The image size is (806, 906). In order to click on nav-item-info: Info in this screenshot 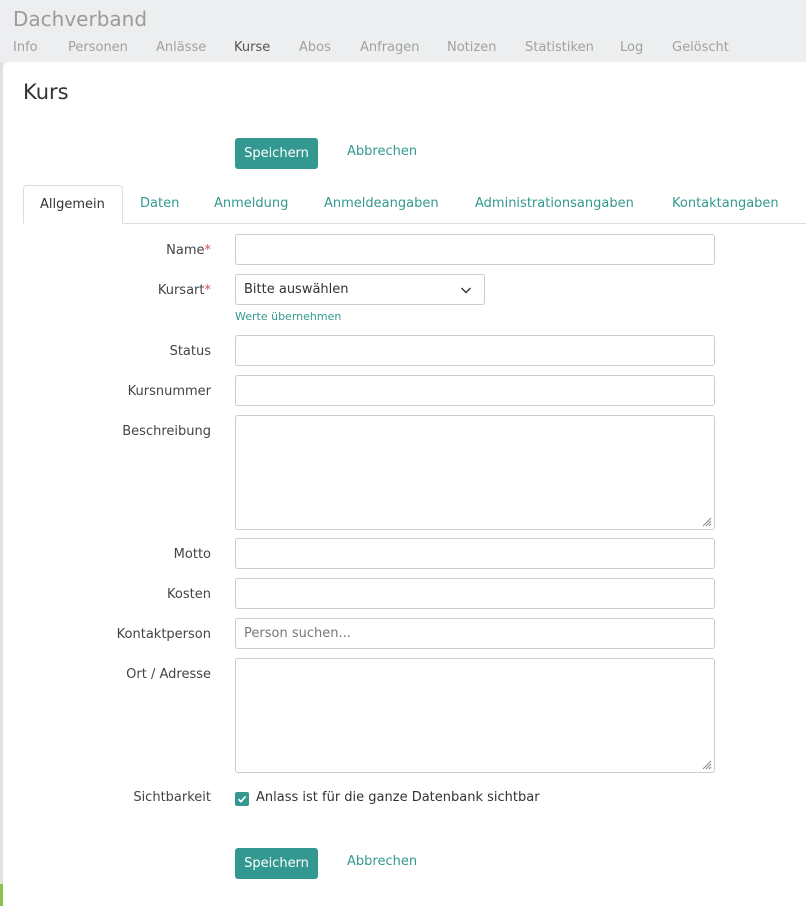, I will do `click(25, 47)`.